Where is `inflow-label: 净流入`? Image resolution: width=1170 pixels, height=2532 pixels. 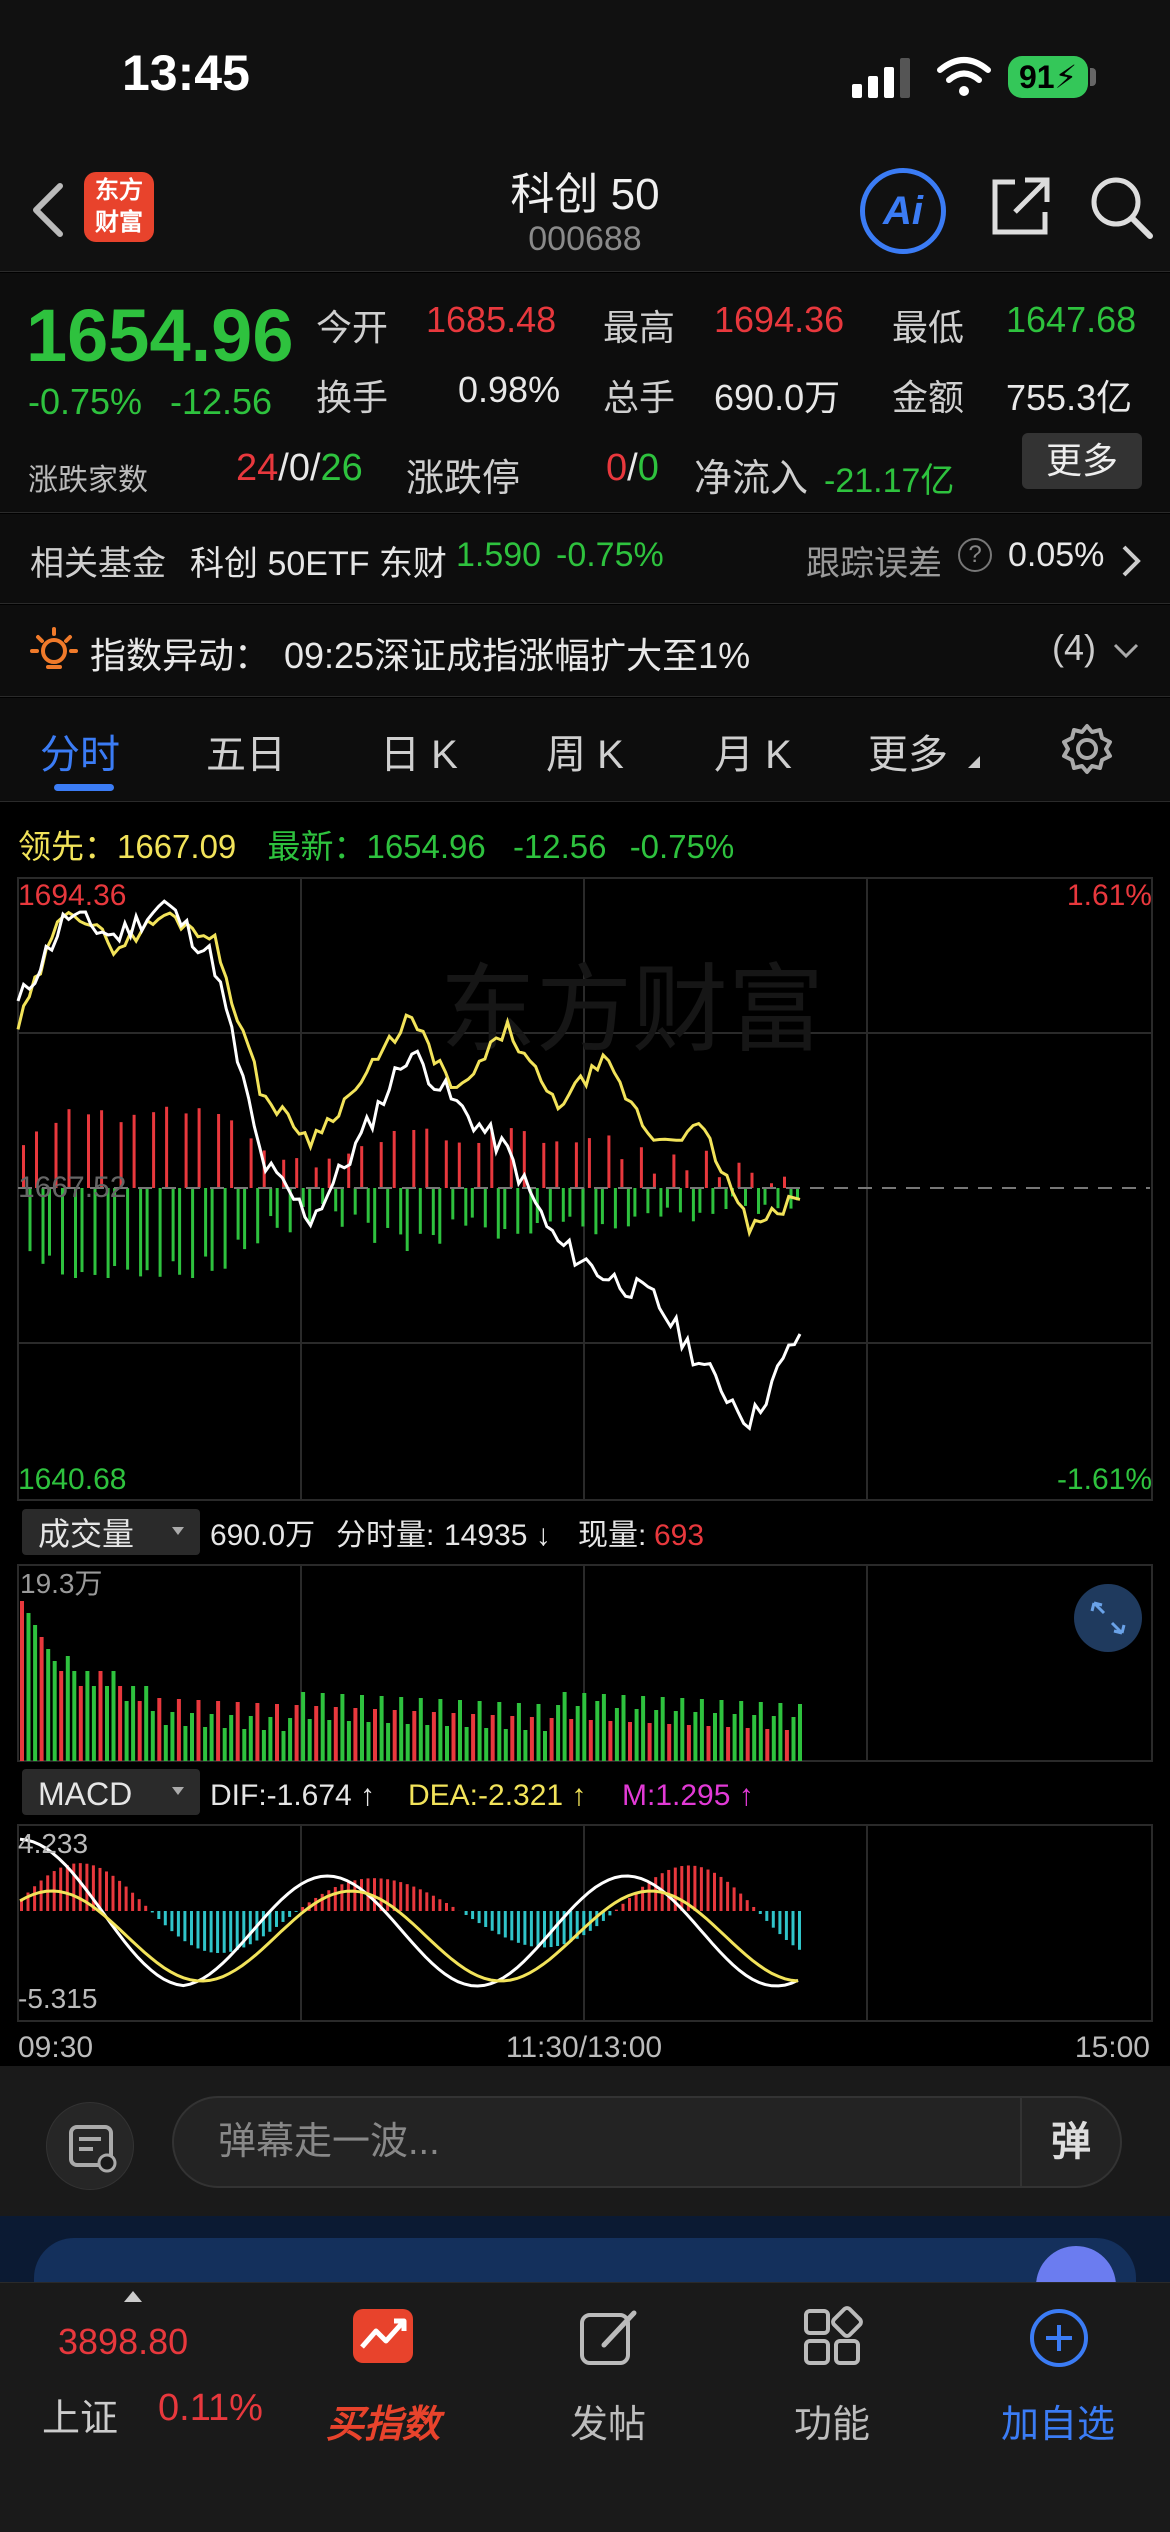 inflow-label: 净流入 is located at coordinates (751, 479).